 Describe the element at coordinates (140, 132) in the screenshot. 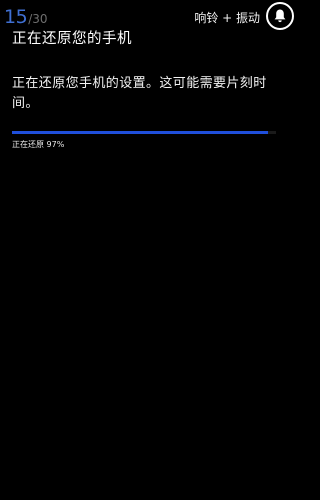

I see `progress-bar-fill` at that location.